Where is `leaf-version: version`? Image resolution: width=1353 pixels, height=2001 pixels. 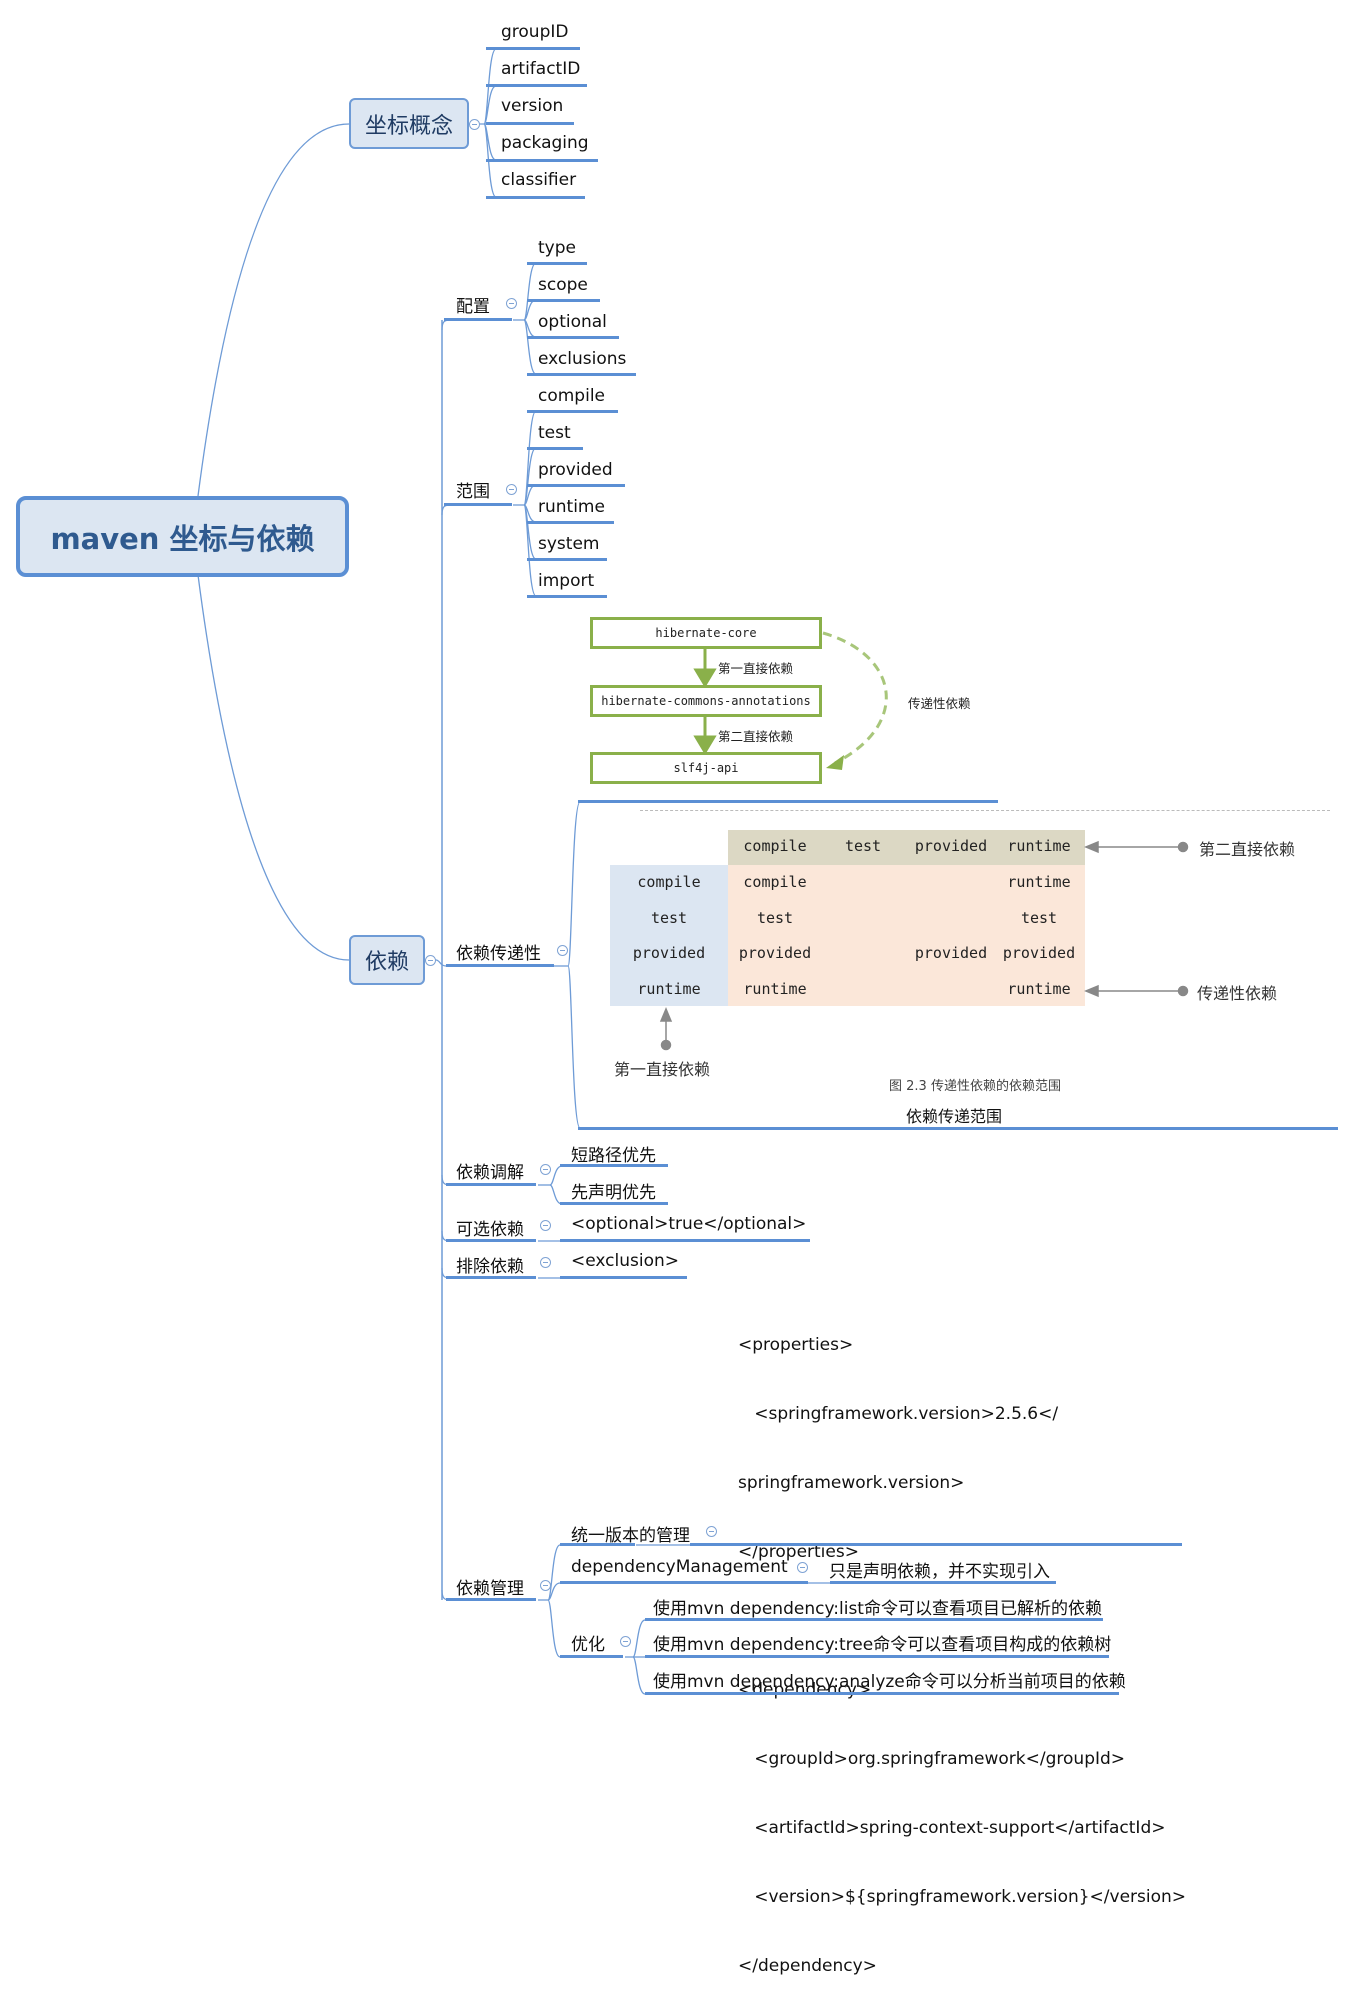
leaf-version: version is located at coordinates (532, 106).